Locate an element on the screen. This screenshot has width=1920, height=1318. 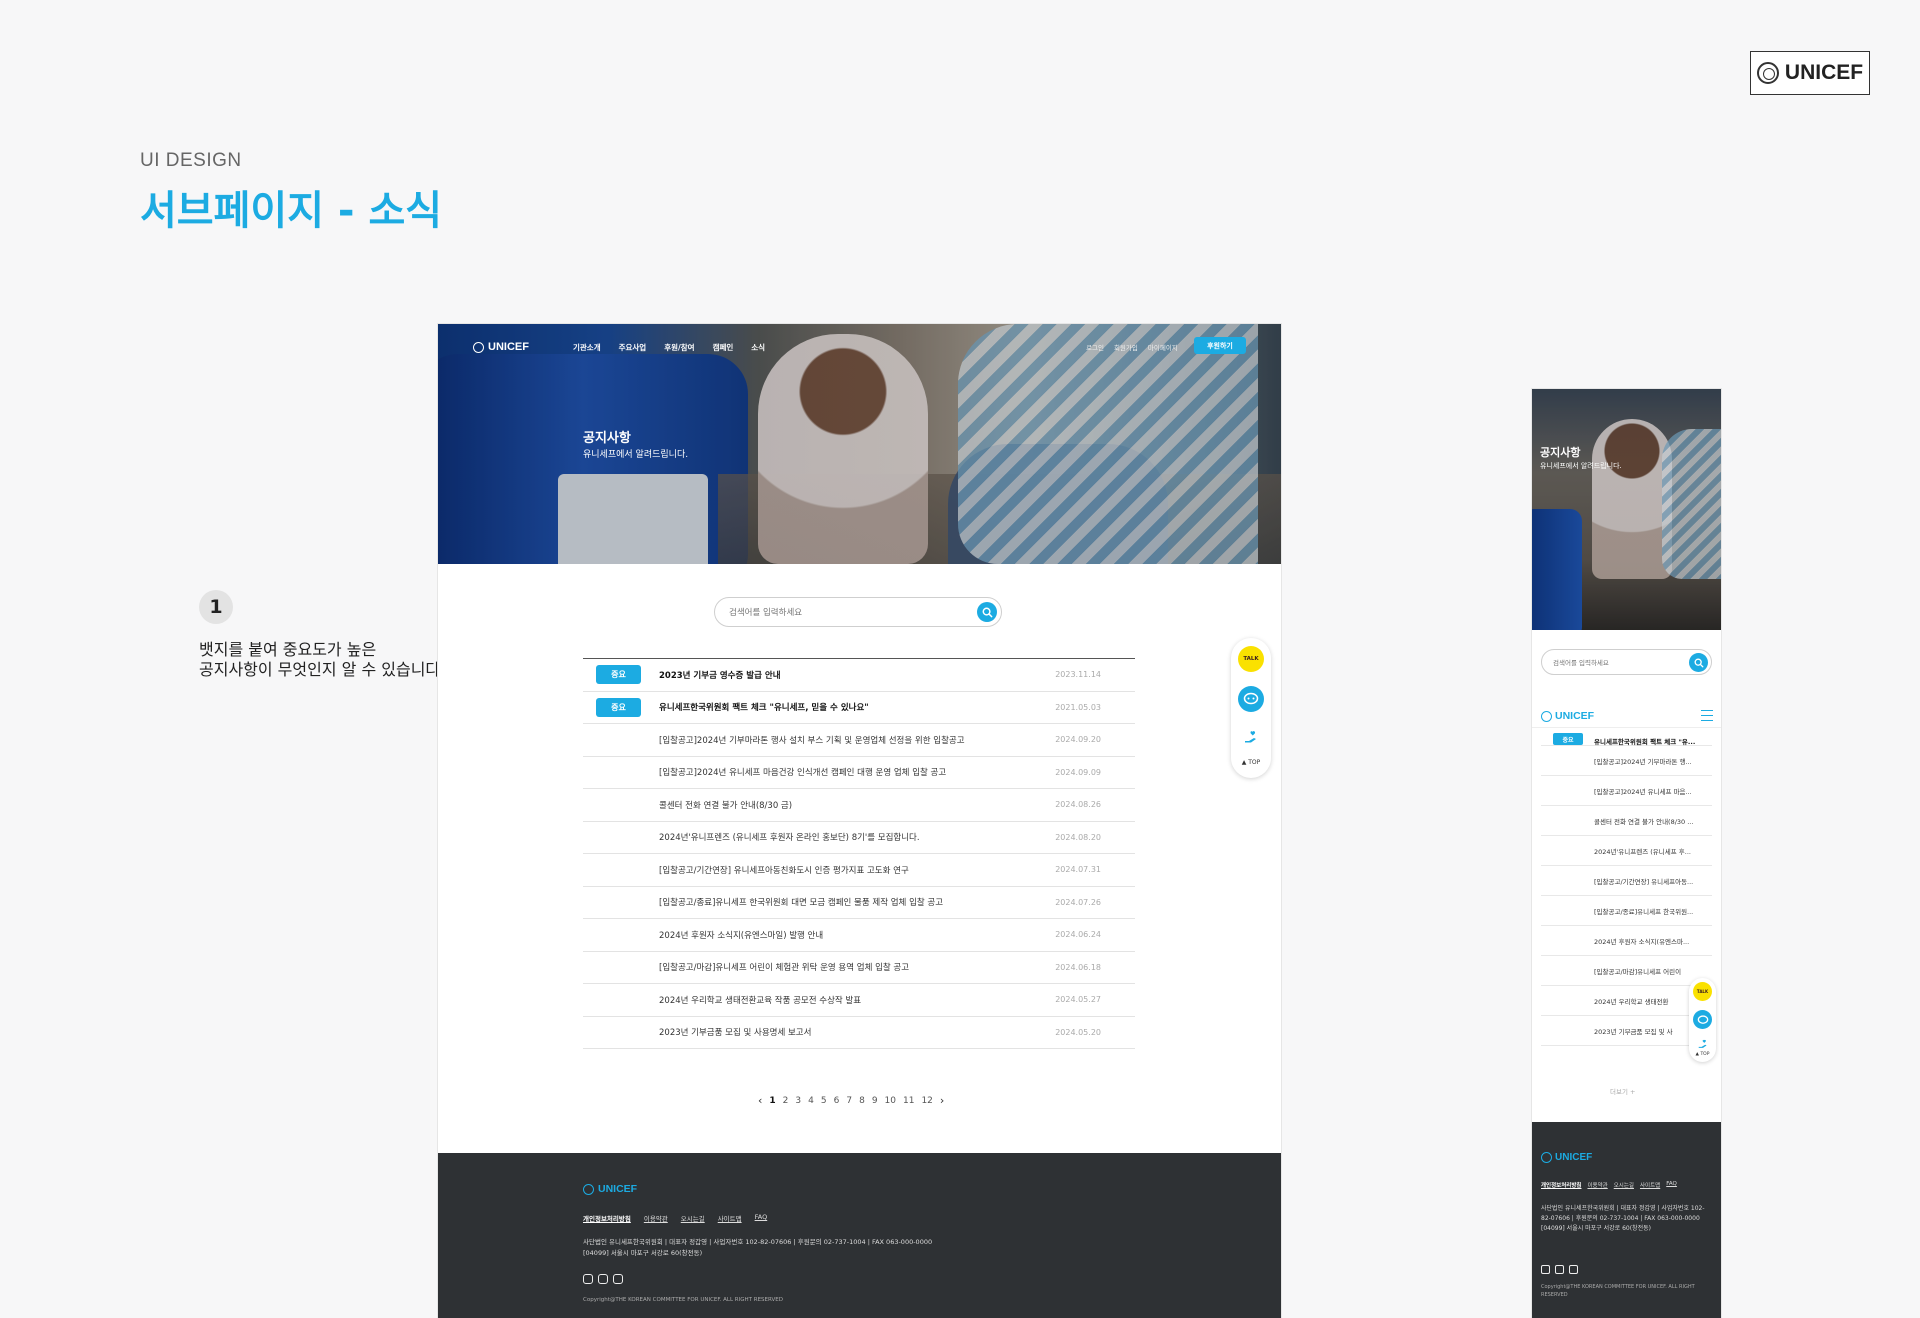
nav-item-news: 소식 is located at coordinates (758, 347).